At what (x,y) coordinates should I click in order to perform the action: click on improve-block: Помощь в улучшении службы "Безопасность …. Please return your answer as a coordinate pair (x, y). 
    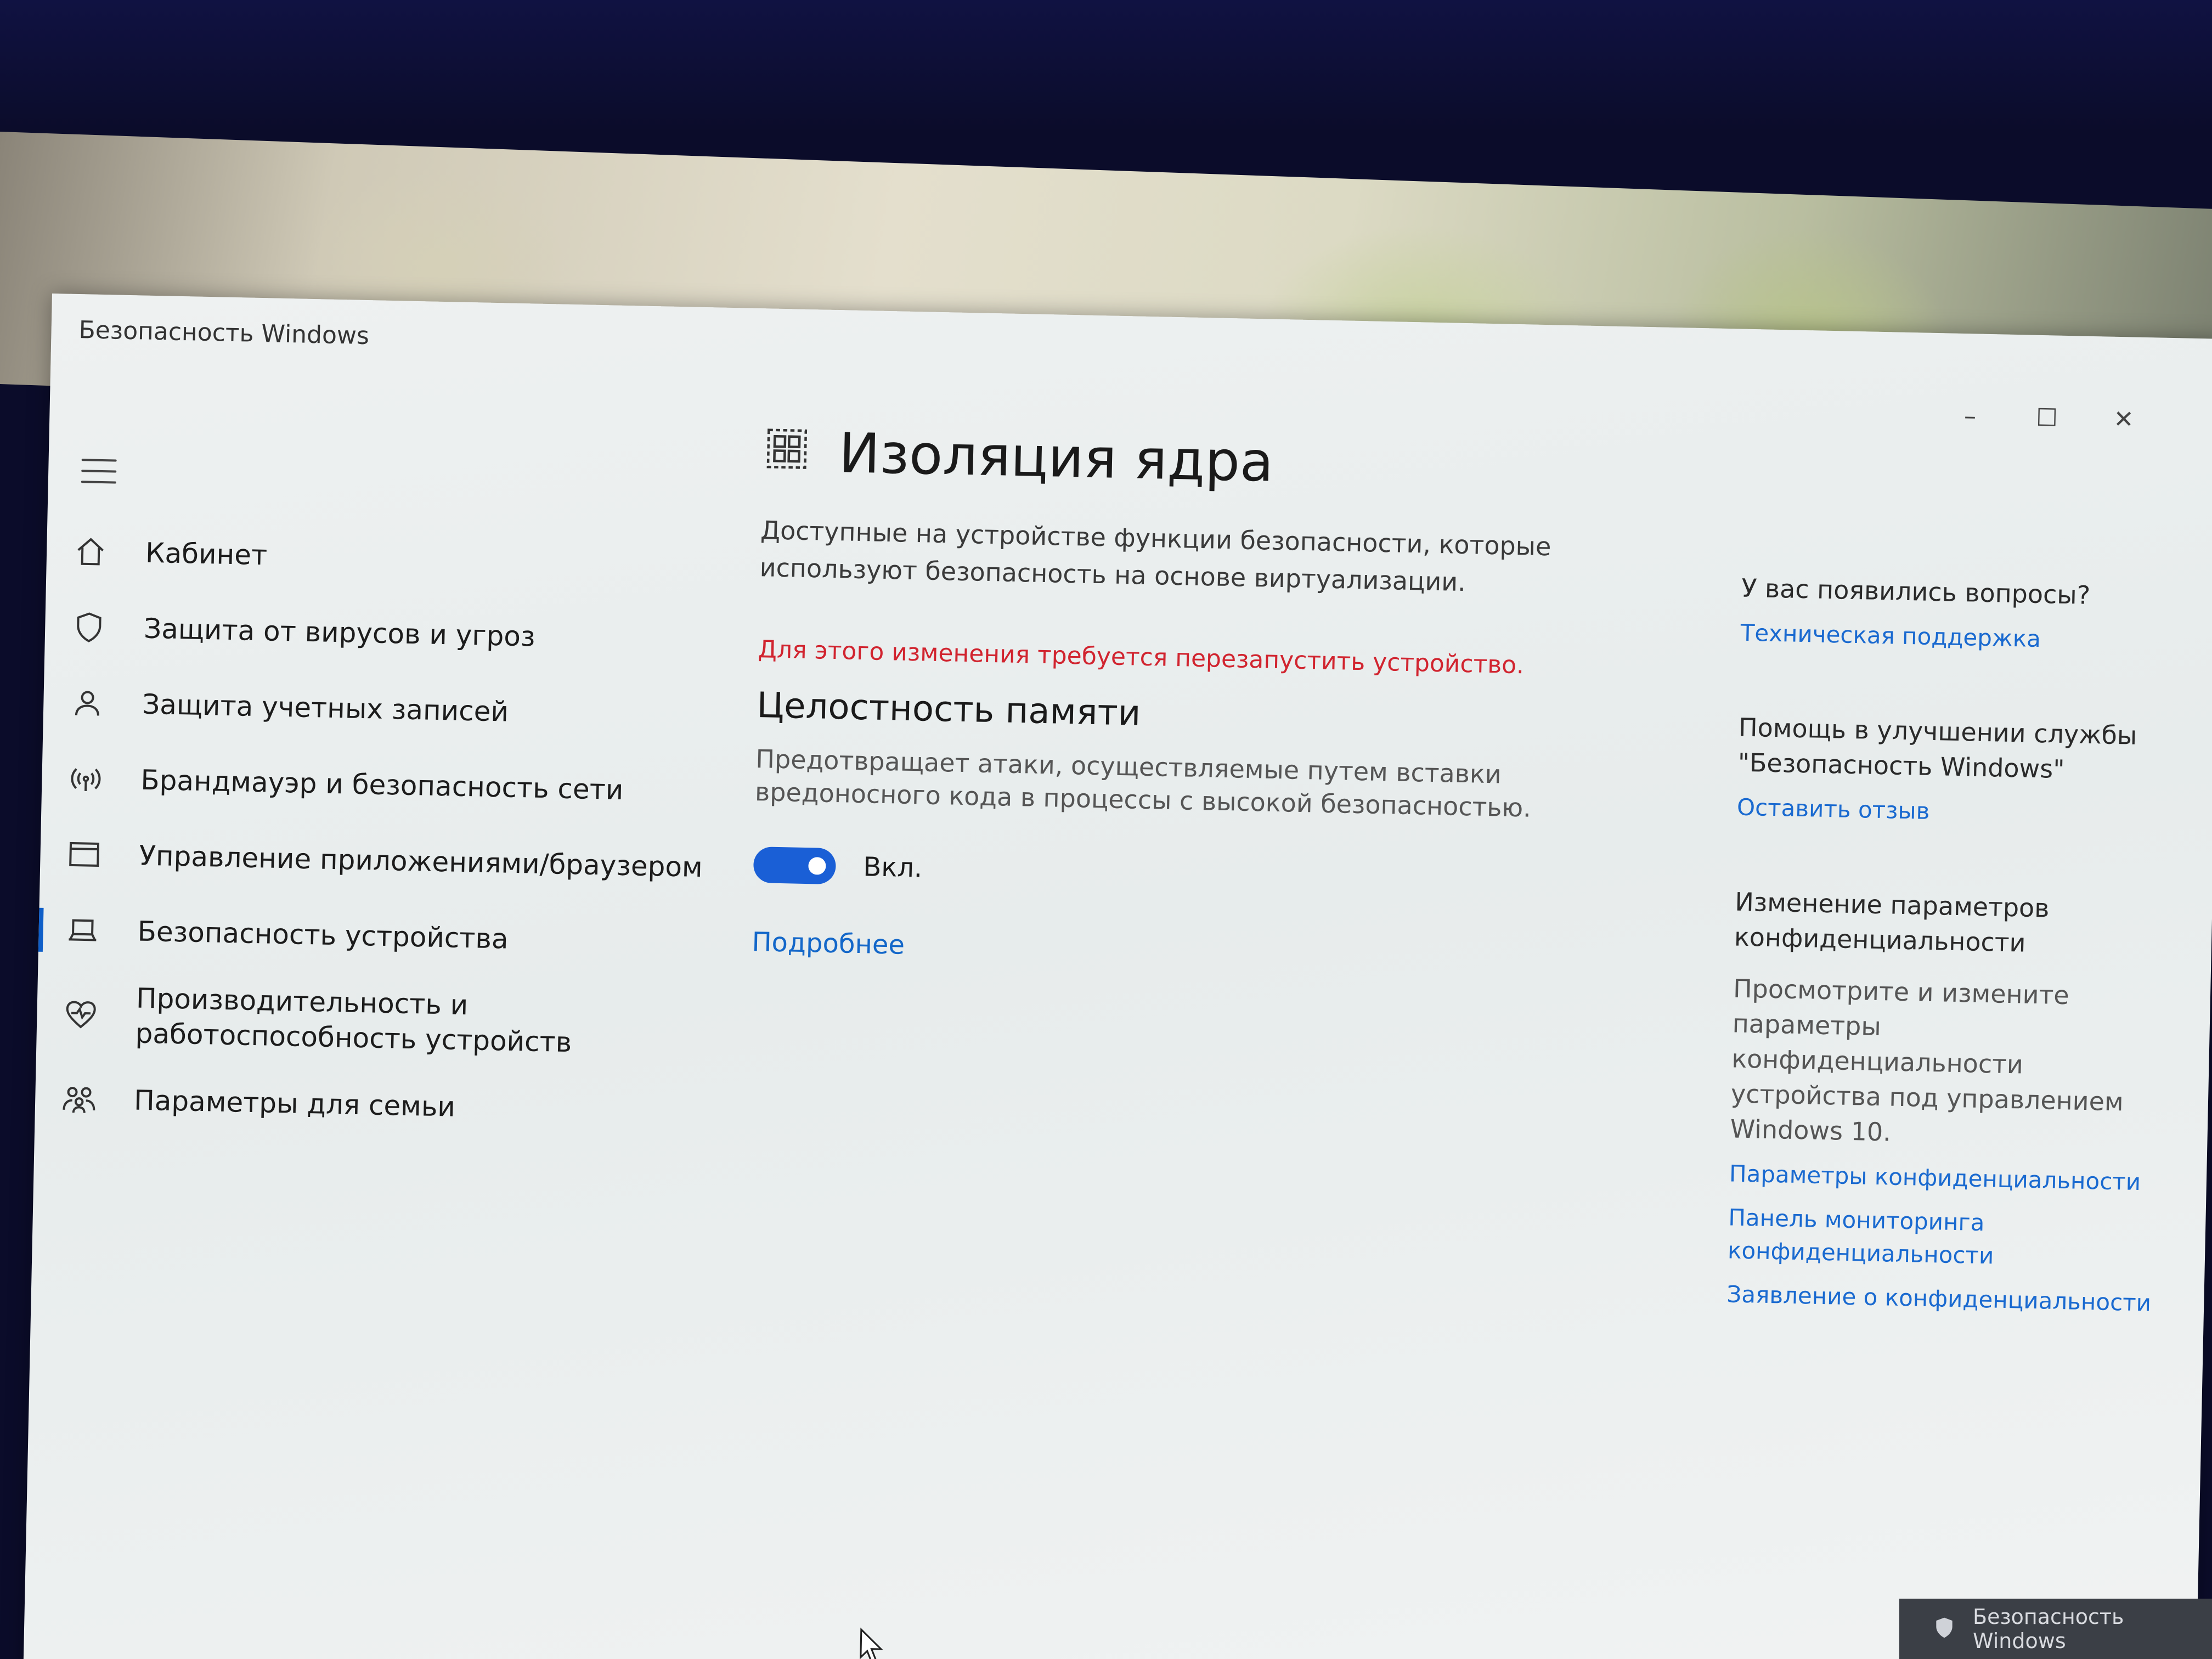
    Looking at the image, I should click on (1951, 771).